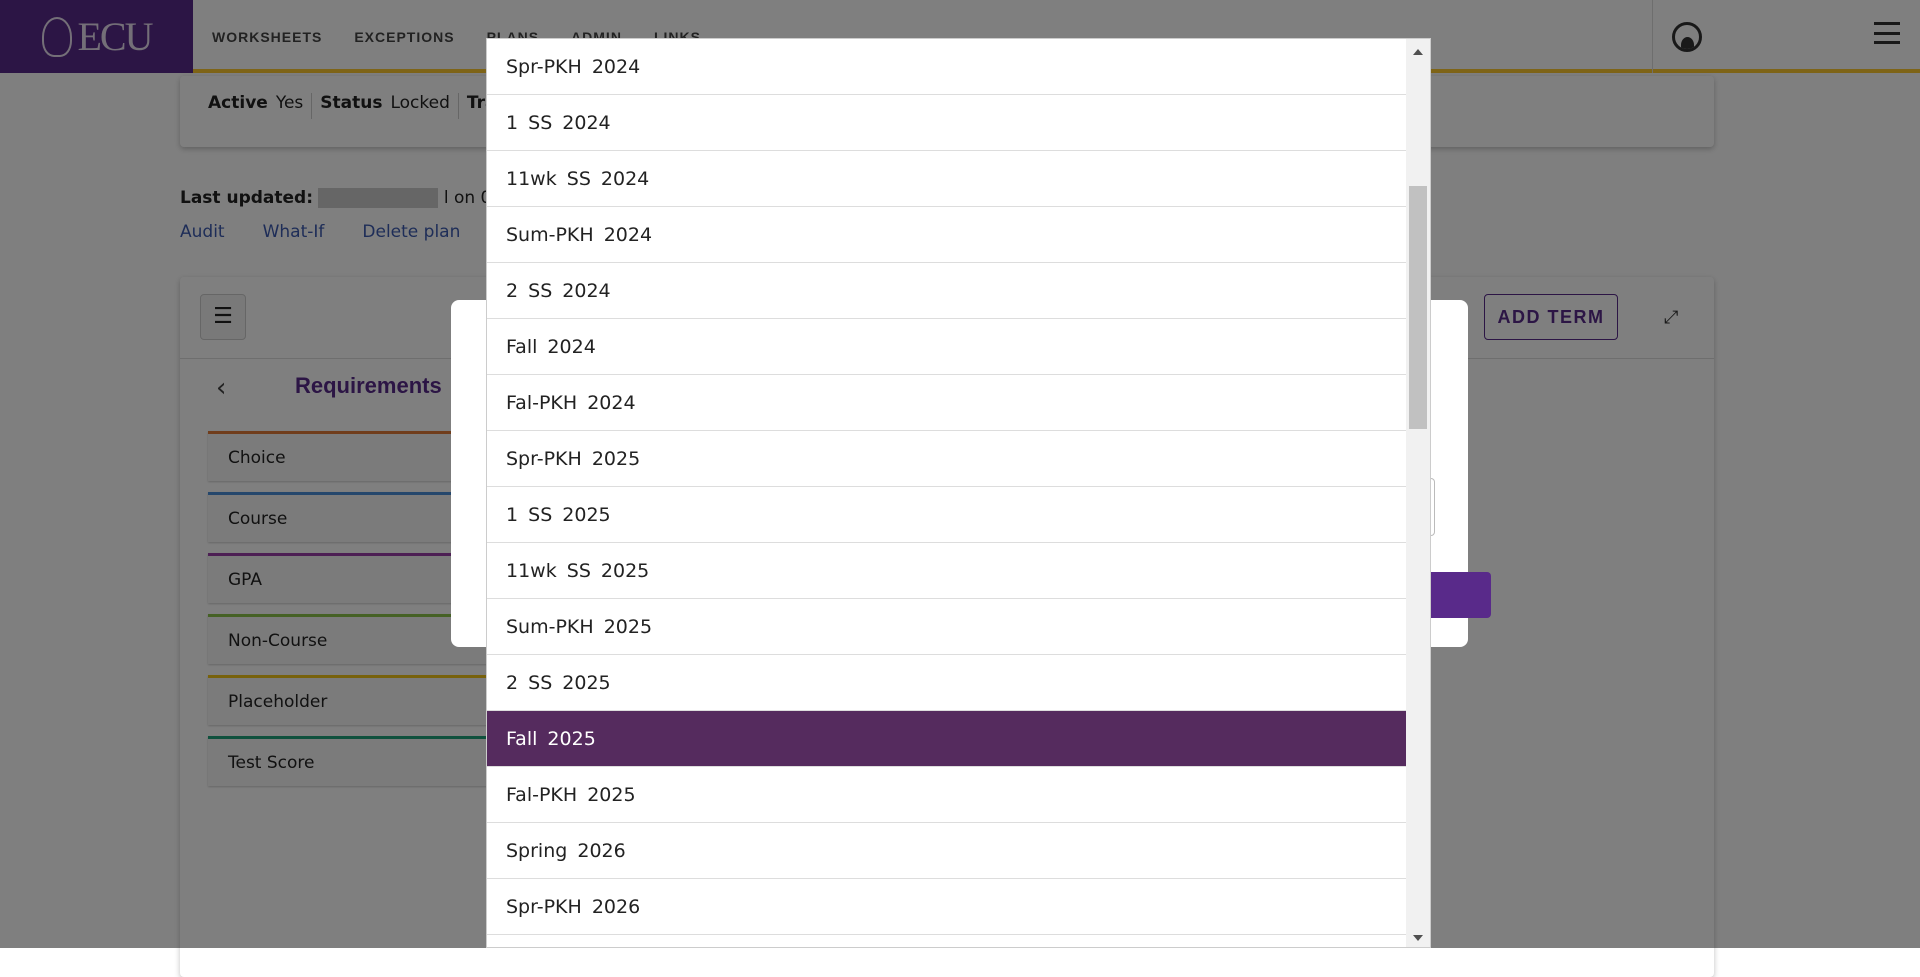 The height and width of the screenshot is (977, 1920). Describe the element at coordinates (947, 515) in the screenshot. I see `dropdown-option: 1 SS 2025` at that location.